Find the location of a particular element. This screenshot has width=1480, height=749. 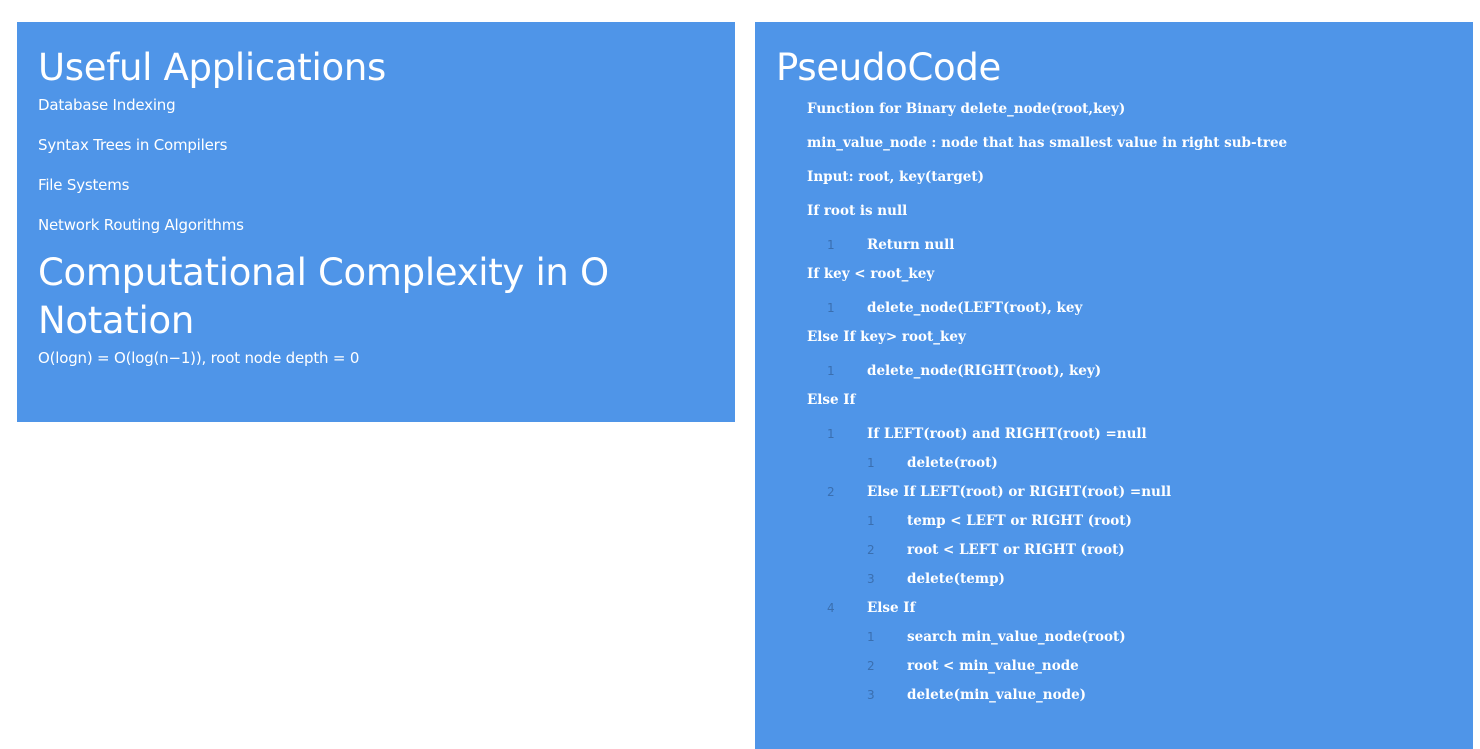

code-line: temp < LEFT or RIGHT (root) is located at coordinates (1019, 521).